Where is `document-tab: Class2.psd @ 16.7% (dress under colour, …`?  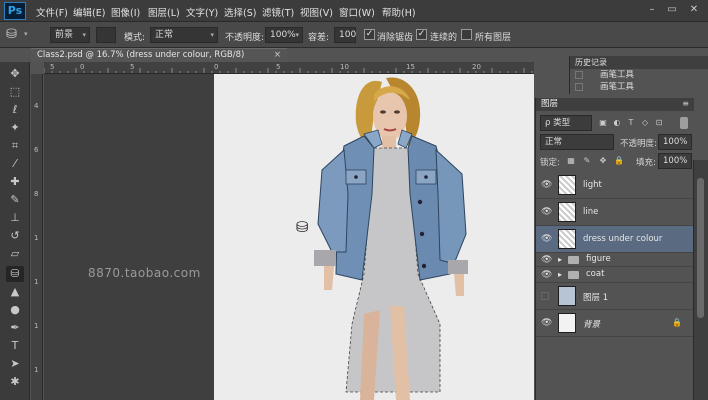
document-tab: Class2.psd @ 16.7% (dress under colour, … is located at coordinates (159, 55).